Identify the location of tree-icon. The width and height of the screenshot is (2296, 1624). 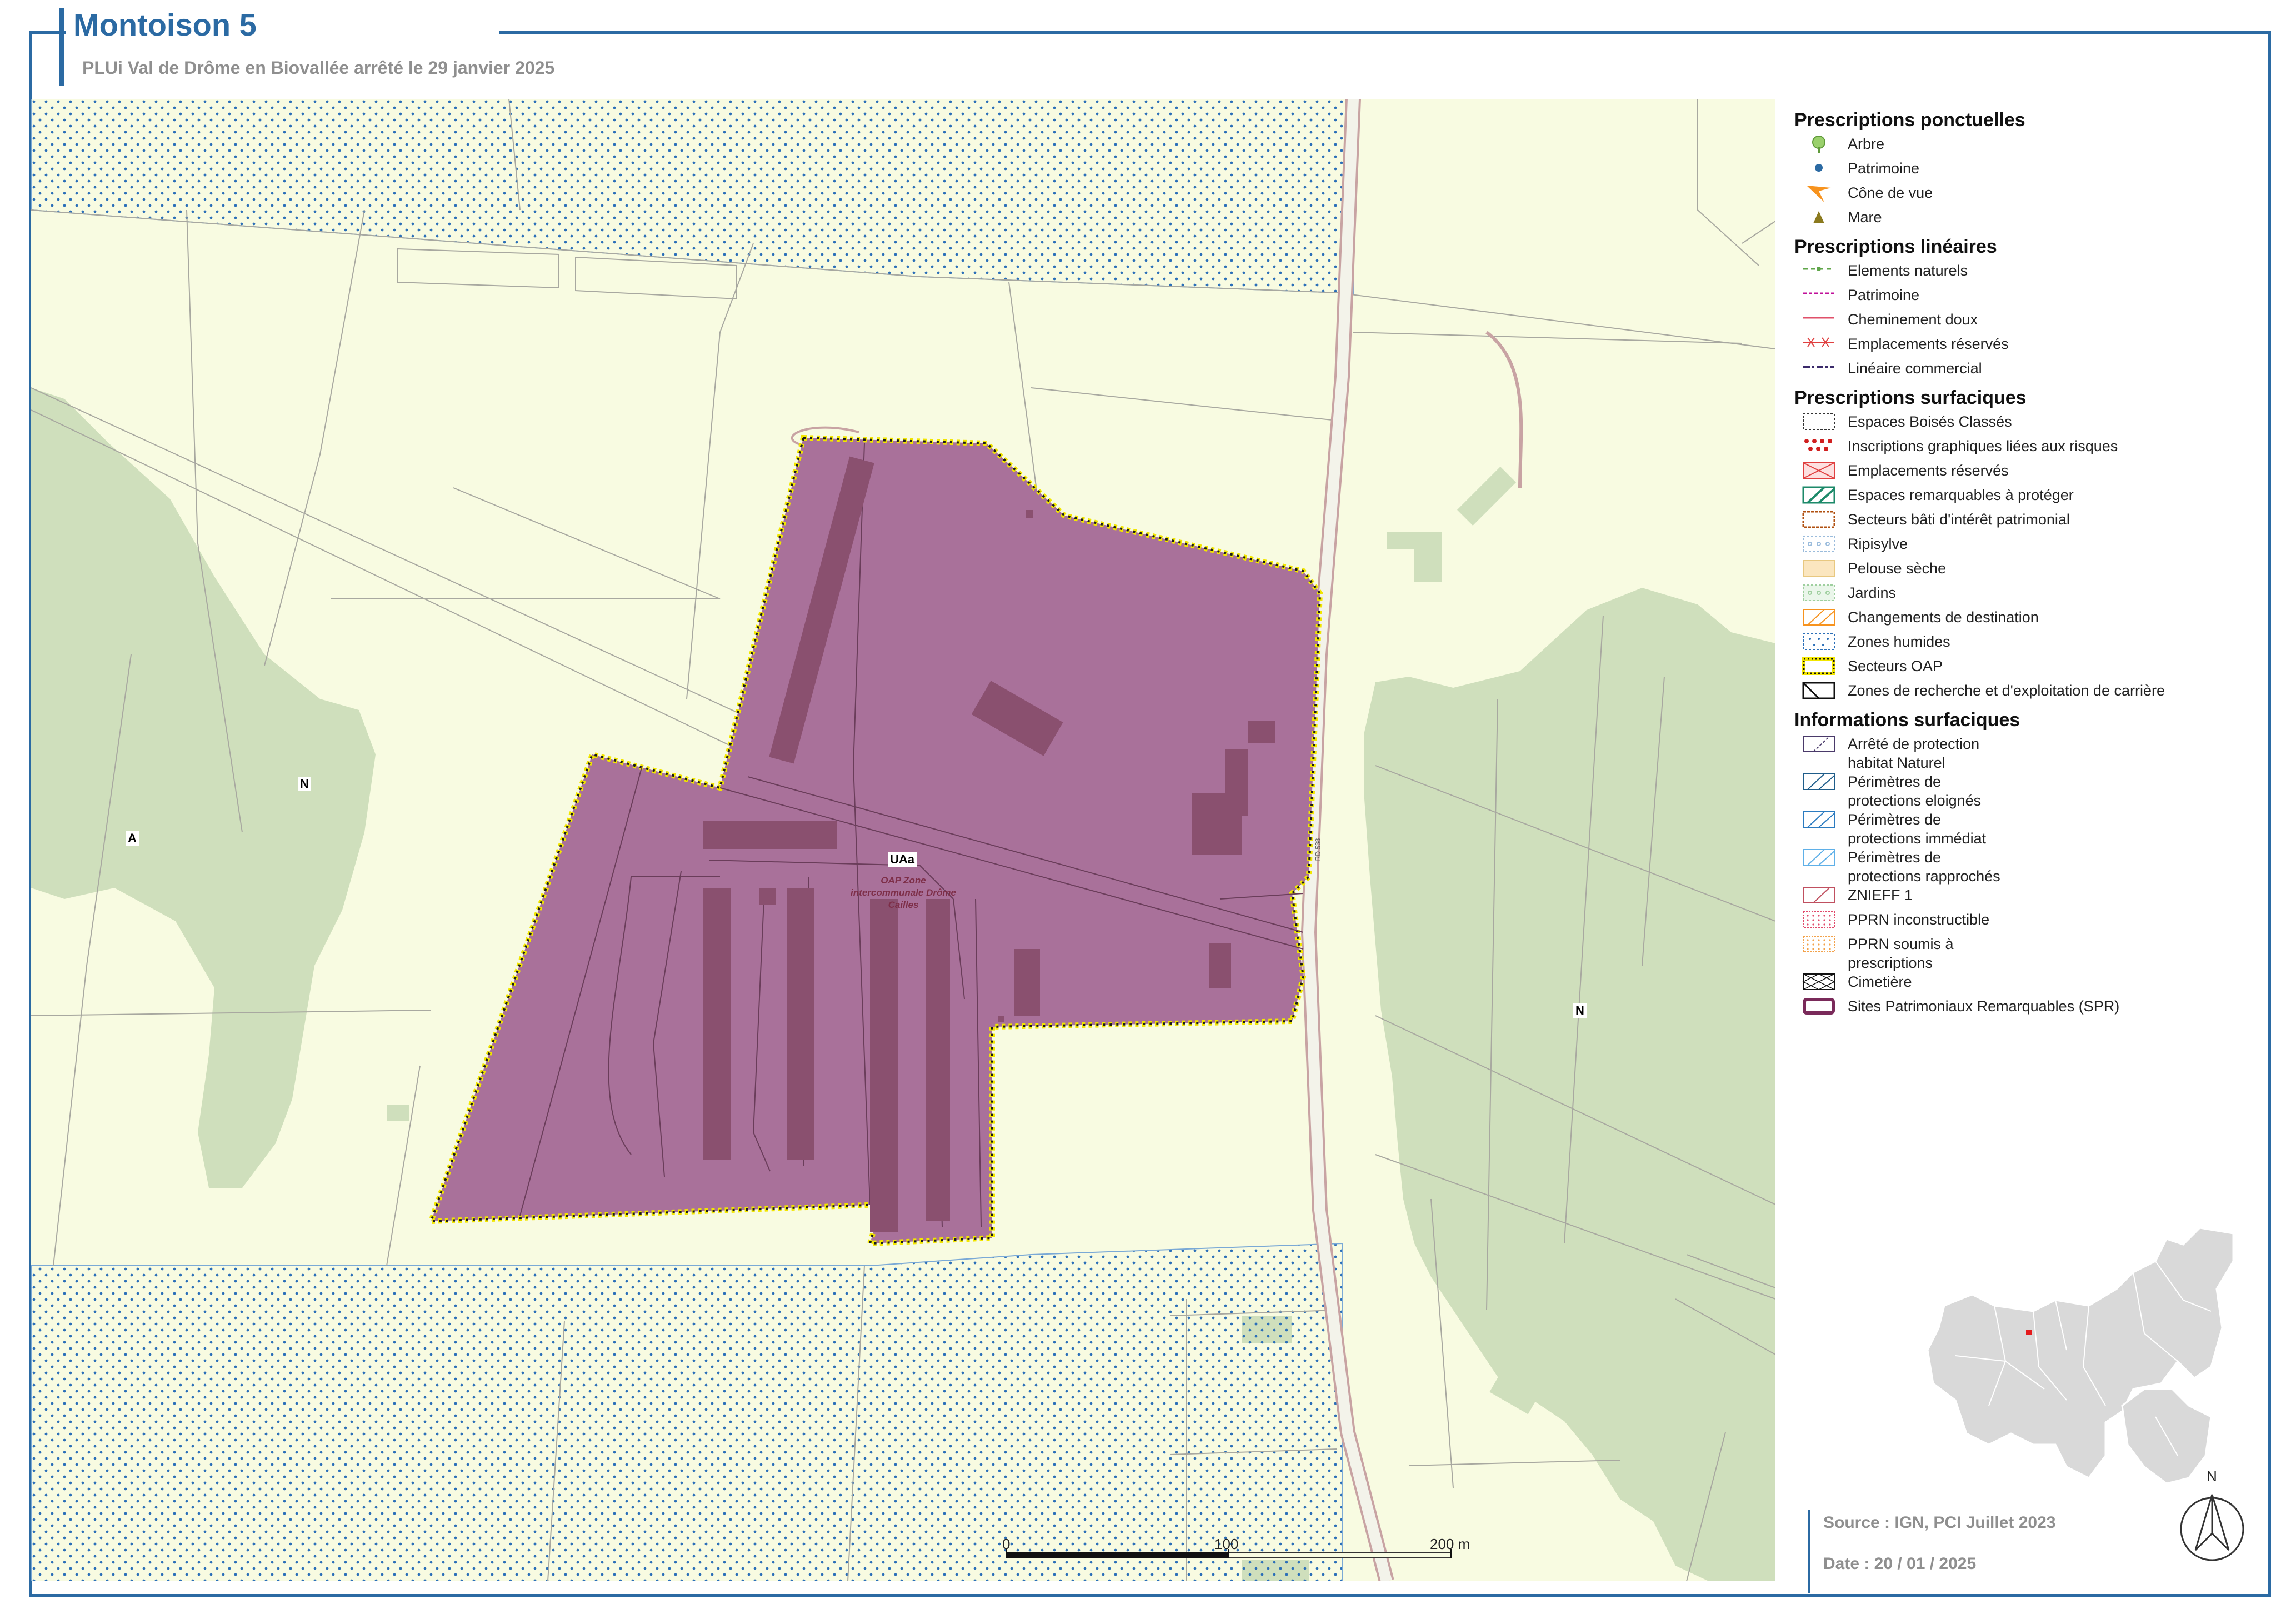
(1818, 144).